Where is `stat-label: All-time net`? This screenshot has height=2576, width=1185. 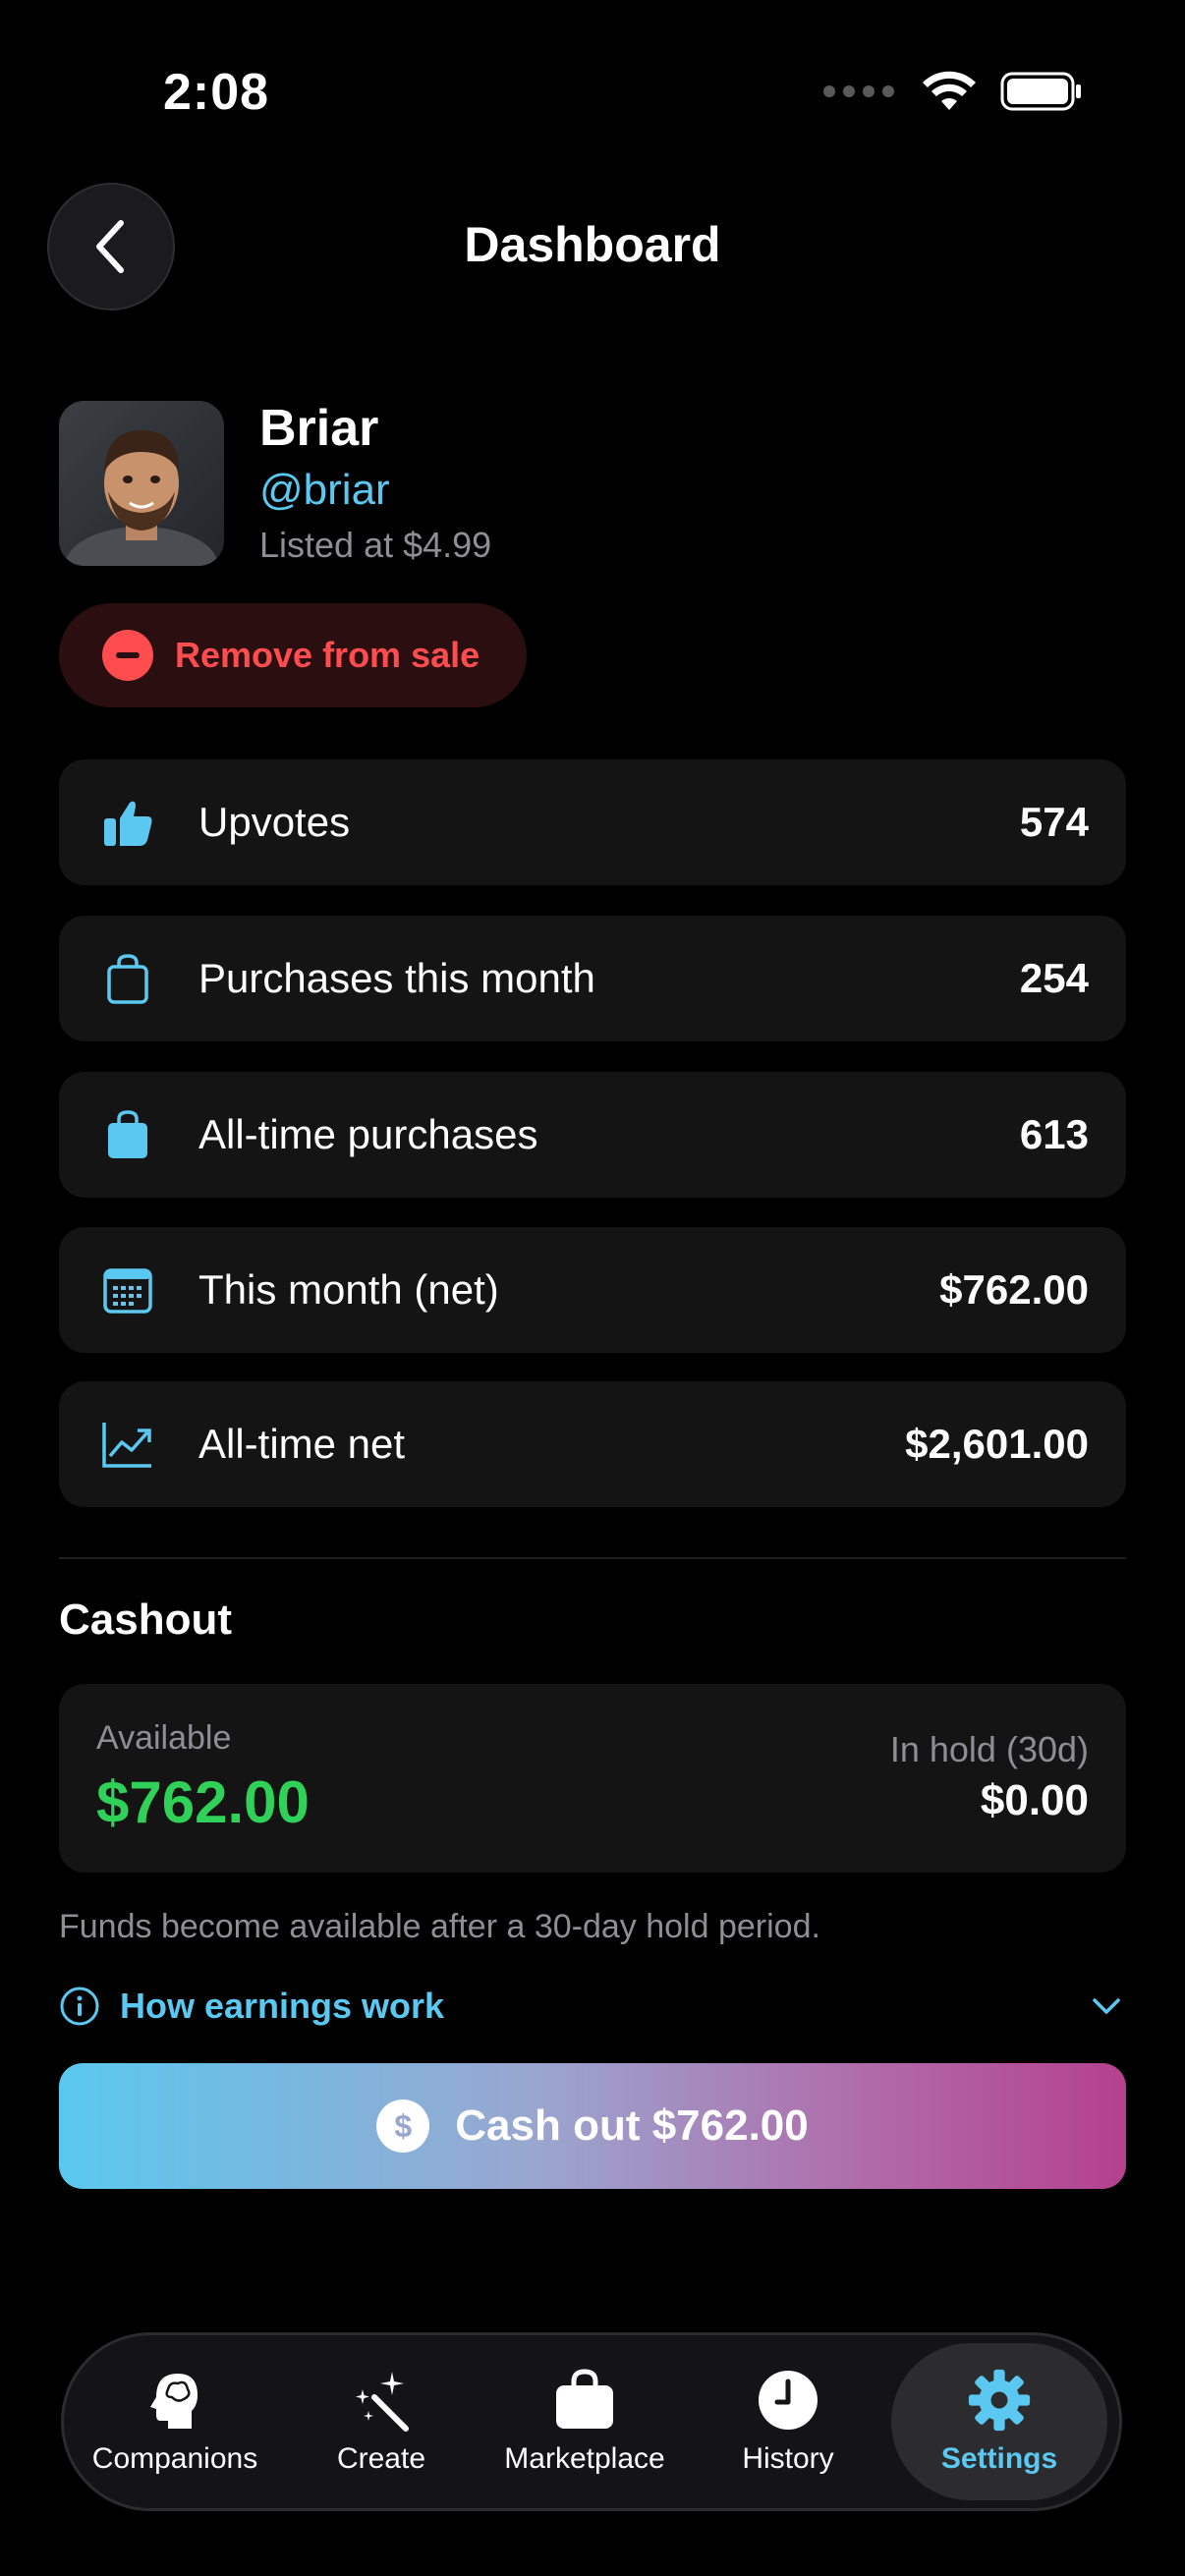
stat-label: All-time net is located at coordinates (302, 1444).